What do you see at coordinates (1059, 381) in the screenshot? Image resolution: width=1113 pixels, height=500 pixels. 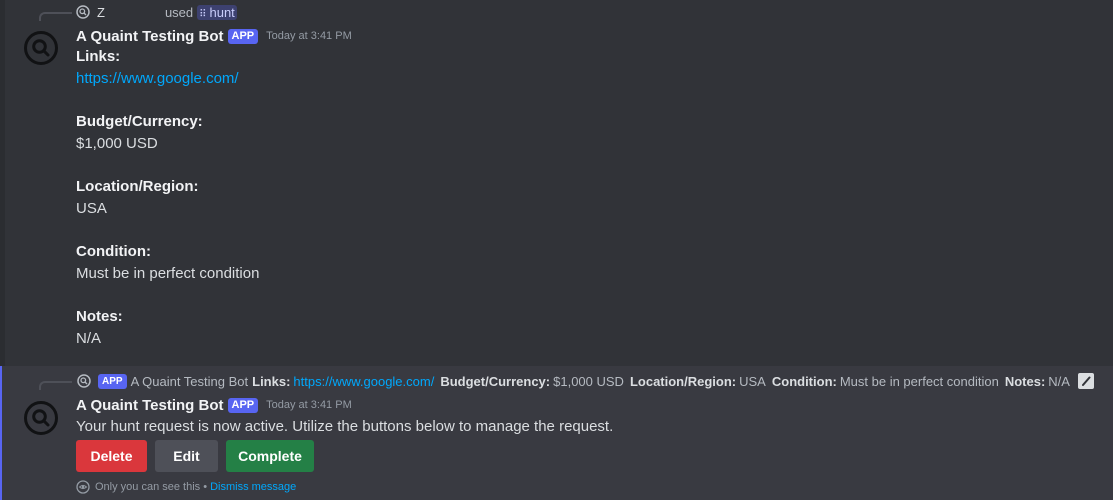 I see `reply-value: N/A` at bounding box center [1059, 381].